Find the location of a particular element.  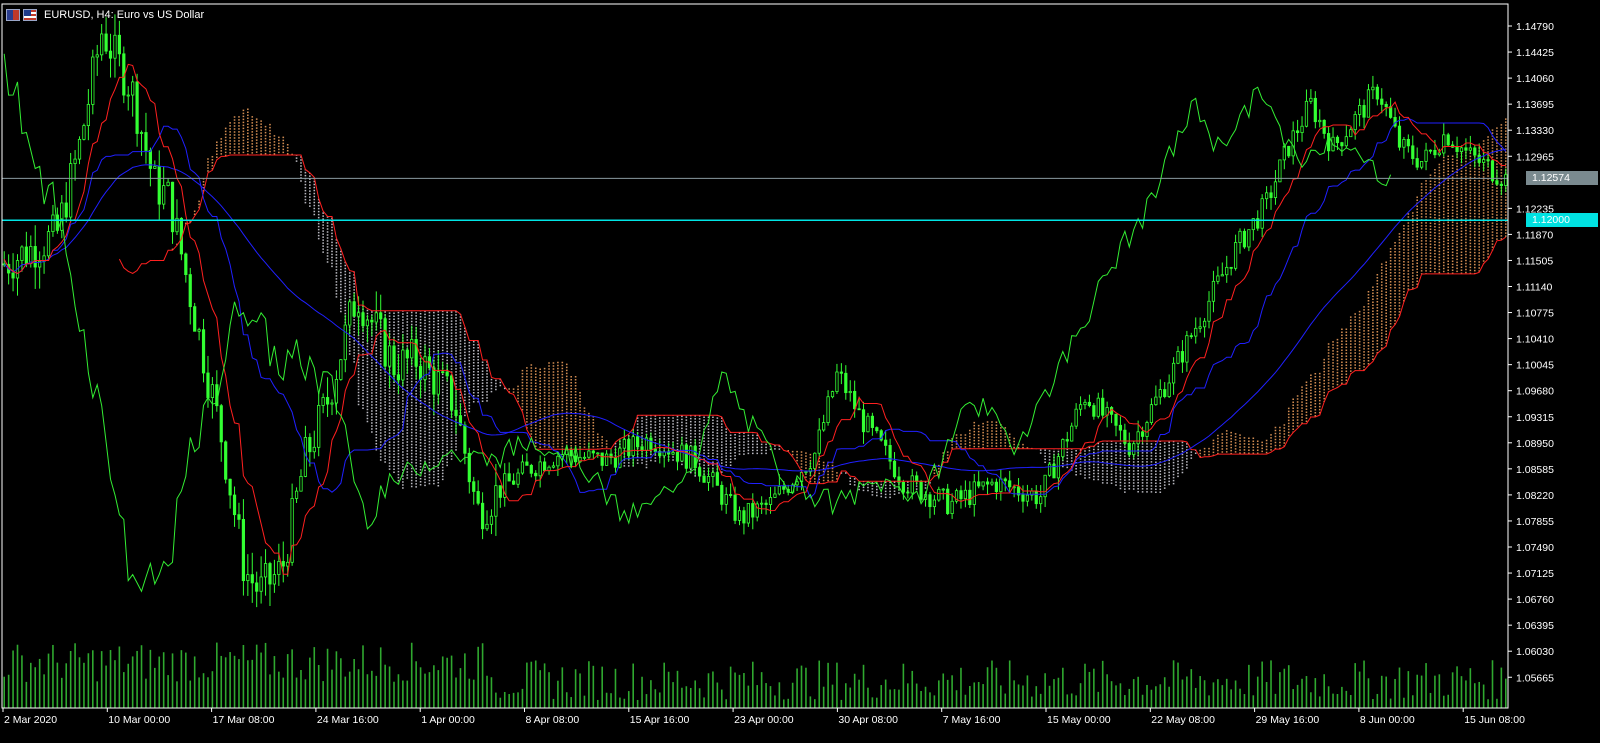

price-label: 1.06395 is located at coordinates (1535, 626).